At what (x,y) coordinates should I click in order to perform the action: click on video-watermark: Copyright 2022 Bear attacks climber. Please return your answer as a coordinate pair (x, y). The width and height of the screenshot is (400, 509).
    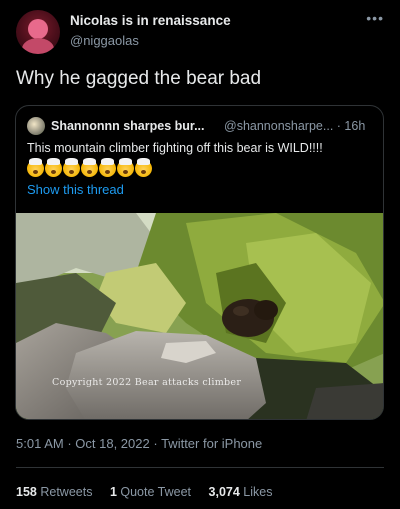
    Looking at the image, I should click on (147, 382).